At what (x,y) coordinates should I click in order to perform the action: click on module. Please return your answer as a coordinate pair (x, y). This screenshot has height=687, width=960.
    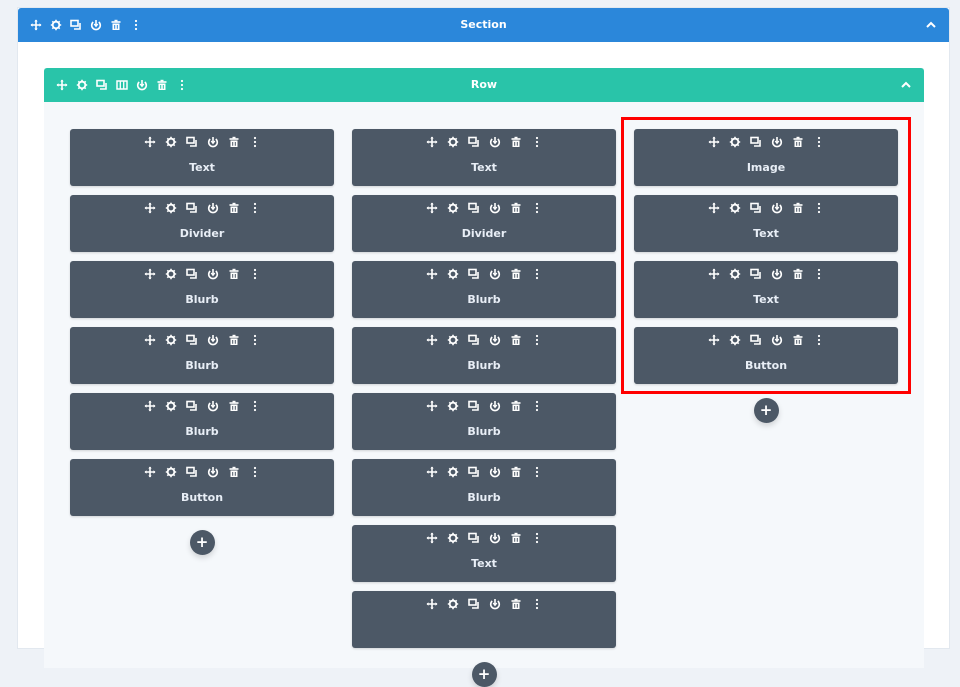
    Looking at the image, I should click on (484, 619).